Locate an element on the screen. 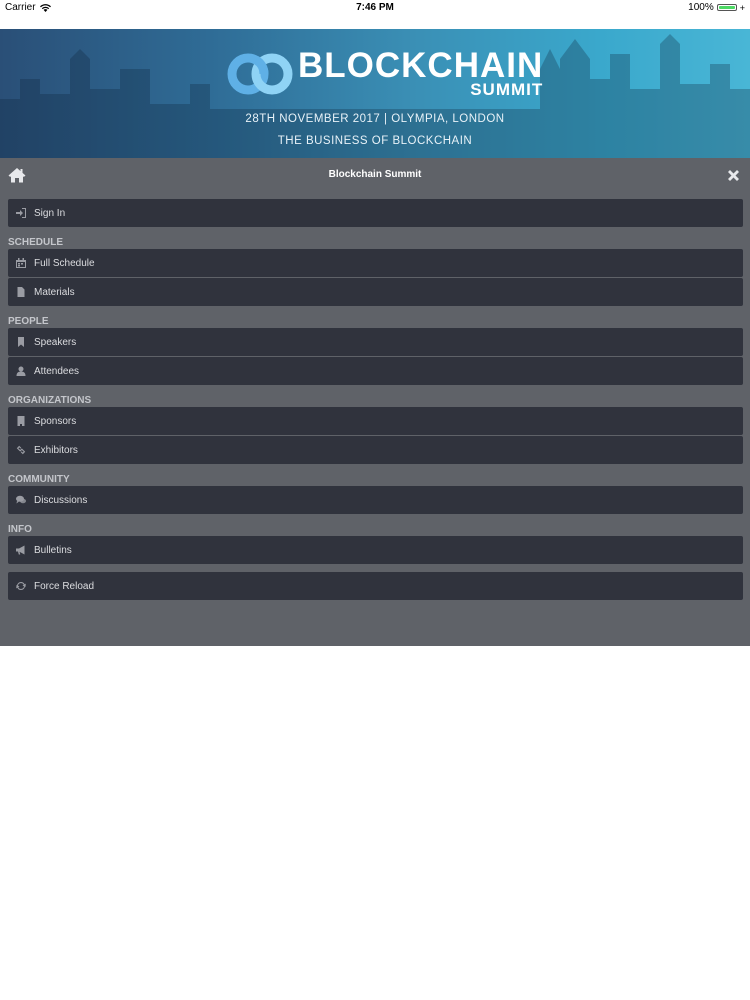  menu-item-label: Materials is located at coordinates (54, 292).